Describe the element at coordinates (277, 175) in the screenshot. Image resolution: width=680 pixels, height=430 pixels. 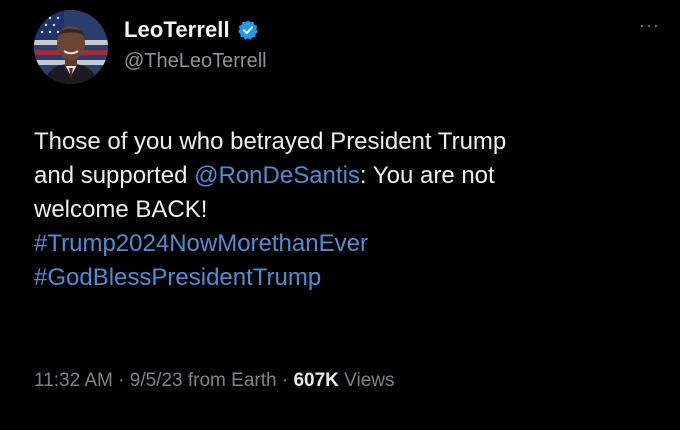
I see `mention-link: @RonDeSantis` at that location.